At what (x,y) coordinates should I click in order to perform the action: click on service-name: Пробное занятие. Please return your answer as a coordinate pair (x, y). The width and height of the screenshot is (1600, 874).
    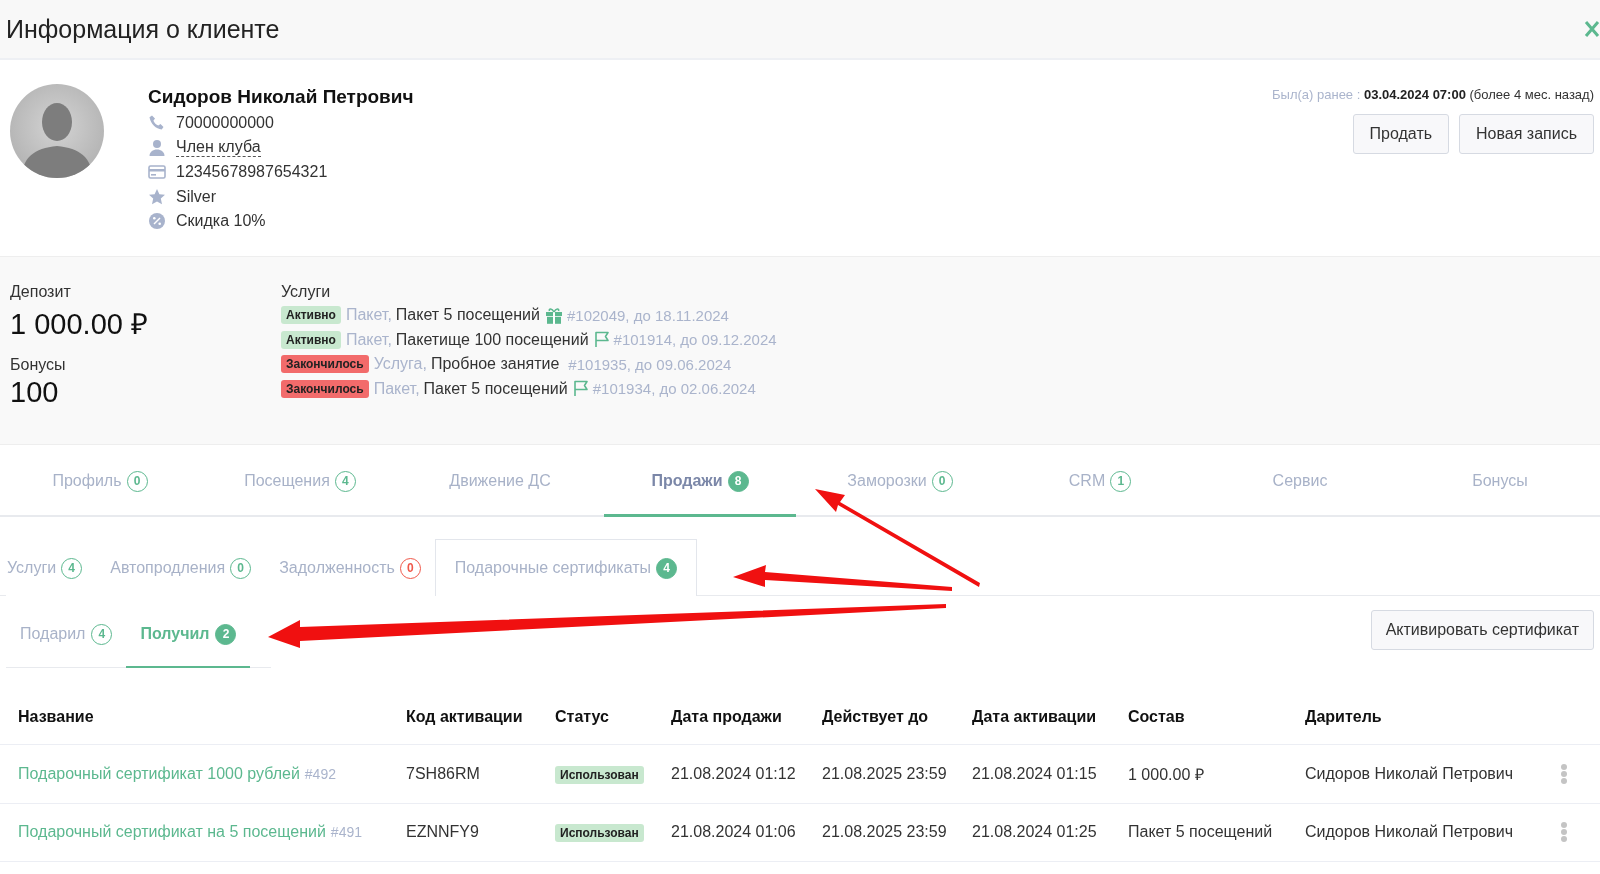
    Looking at the image, I should click on (495, 364).